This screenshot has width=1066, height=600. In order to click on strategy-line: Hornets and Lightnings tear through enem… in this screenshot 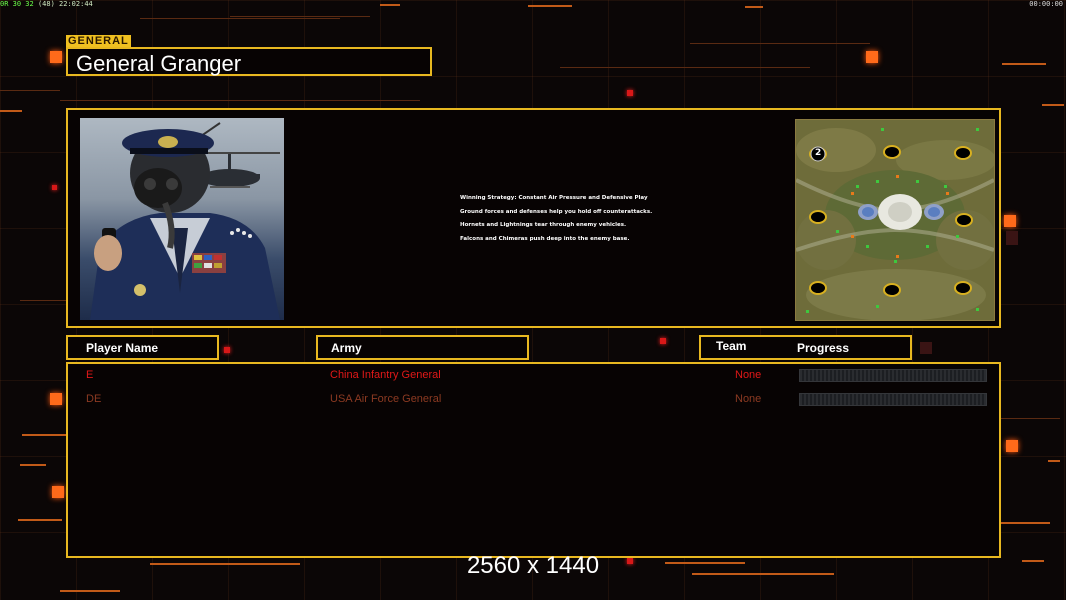, I will do `click(543, 225)`.